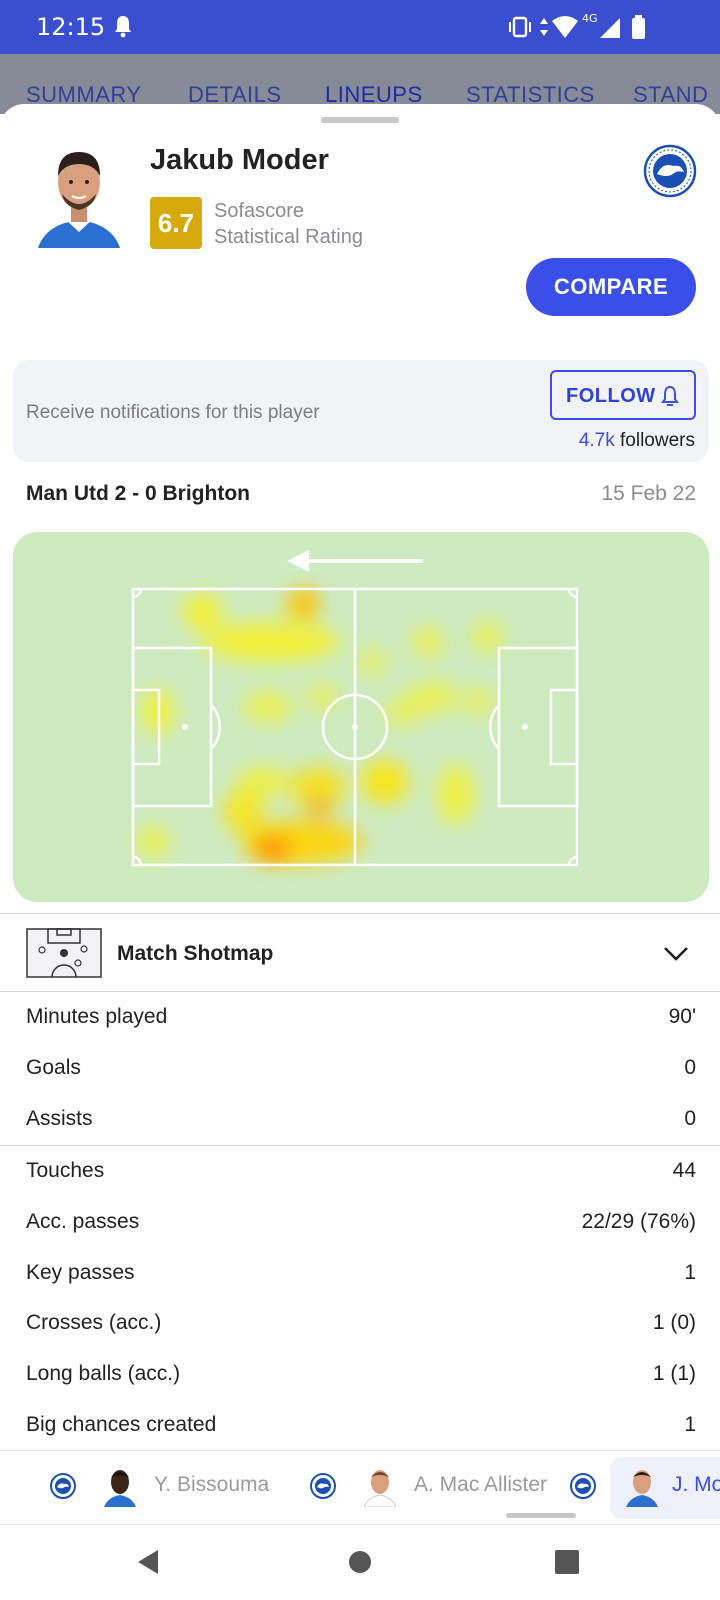 This screenshot has width=720, height=1600. Describe the element at coordinates (682, 1016) in the screenshot. I see `stat-value: 90'` at that location.